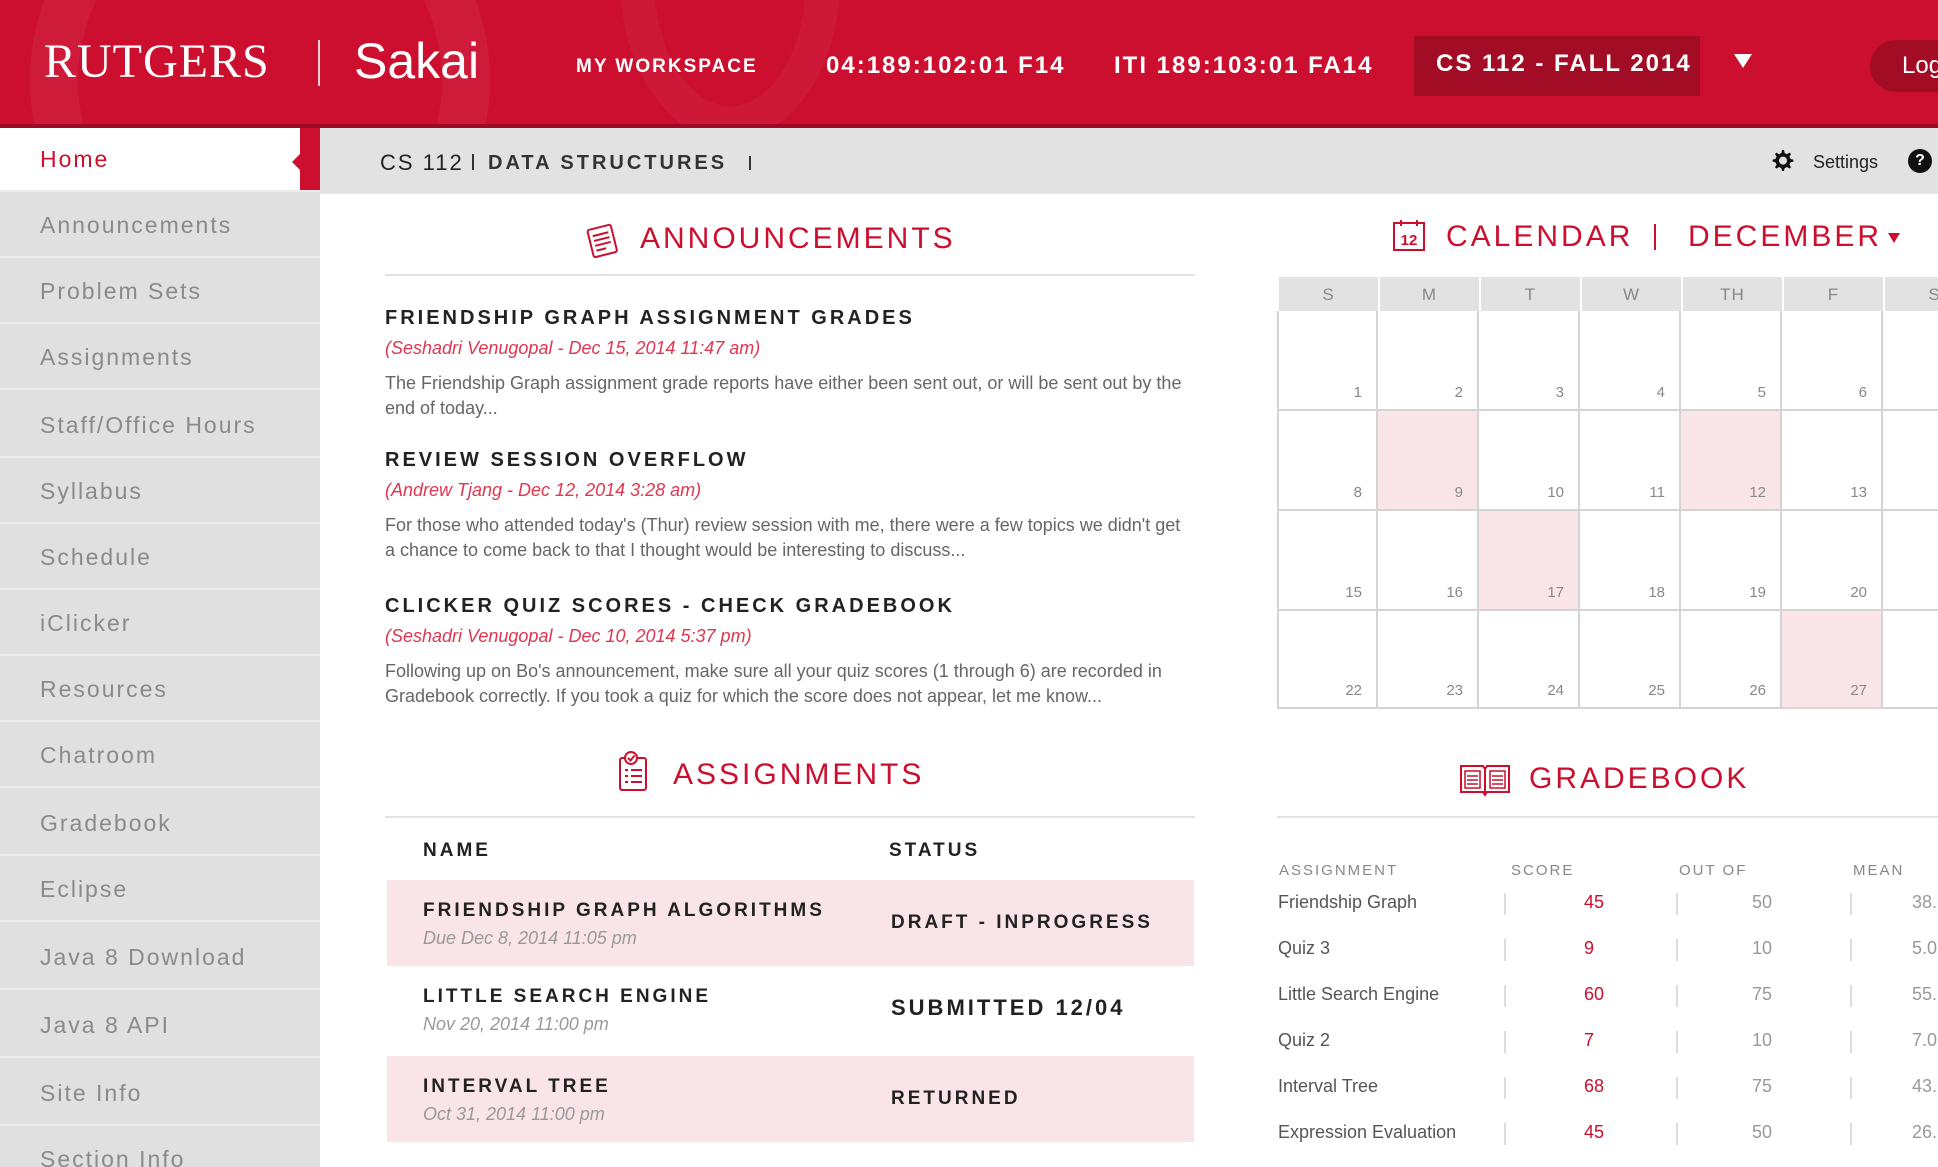  What do you see at coordinates (160, 1147) in the screenshot?
I see `sidebar-item-section-info: Section Info` at bounding box center [160, 1147].